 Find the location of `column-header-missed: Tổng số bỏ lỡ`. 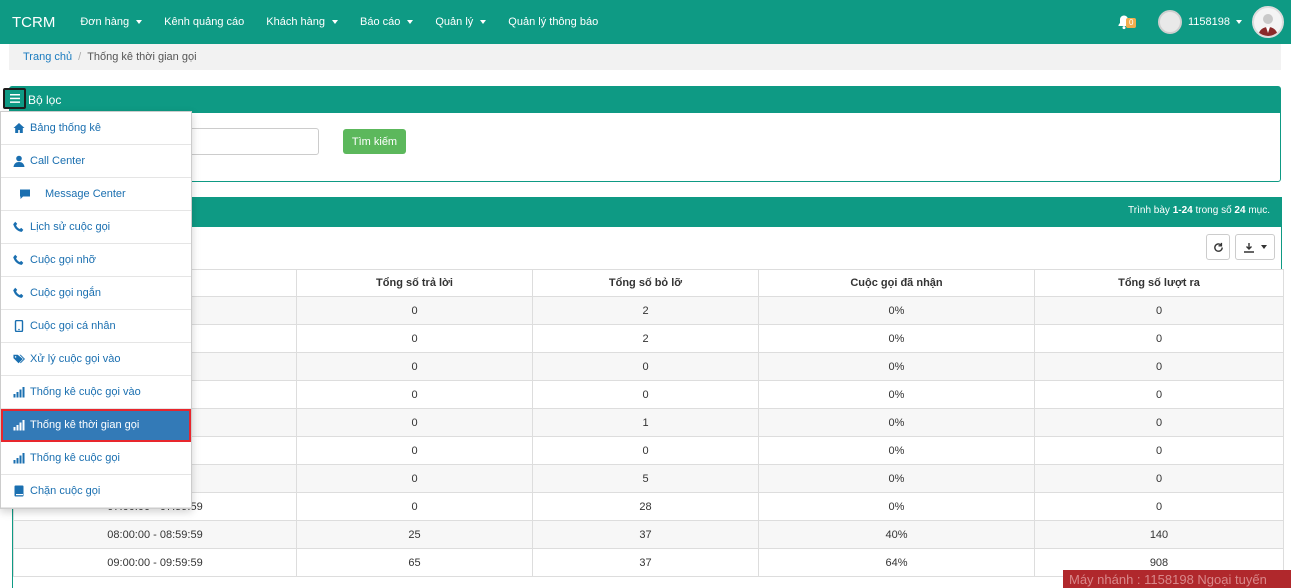

column-header-missed: Tổng số bỏ lỡ is located at coordinates (645, 283).